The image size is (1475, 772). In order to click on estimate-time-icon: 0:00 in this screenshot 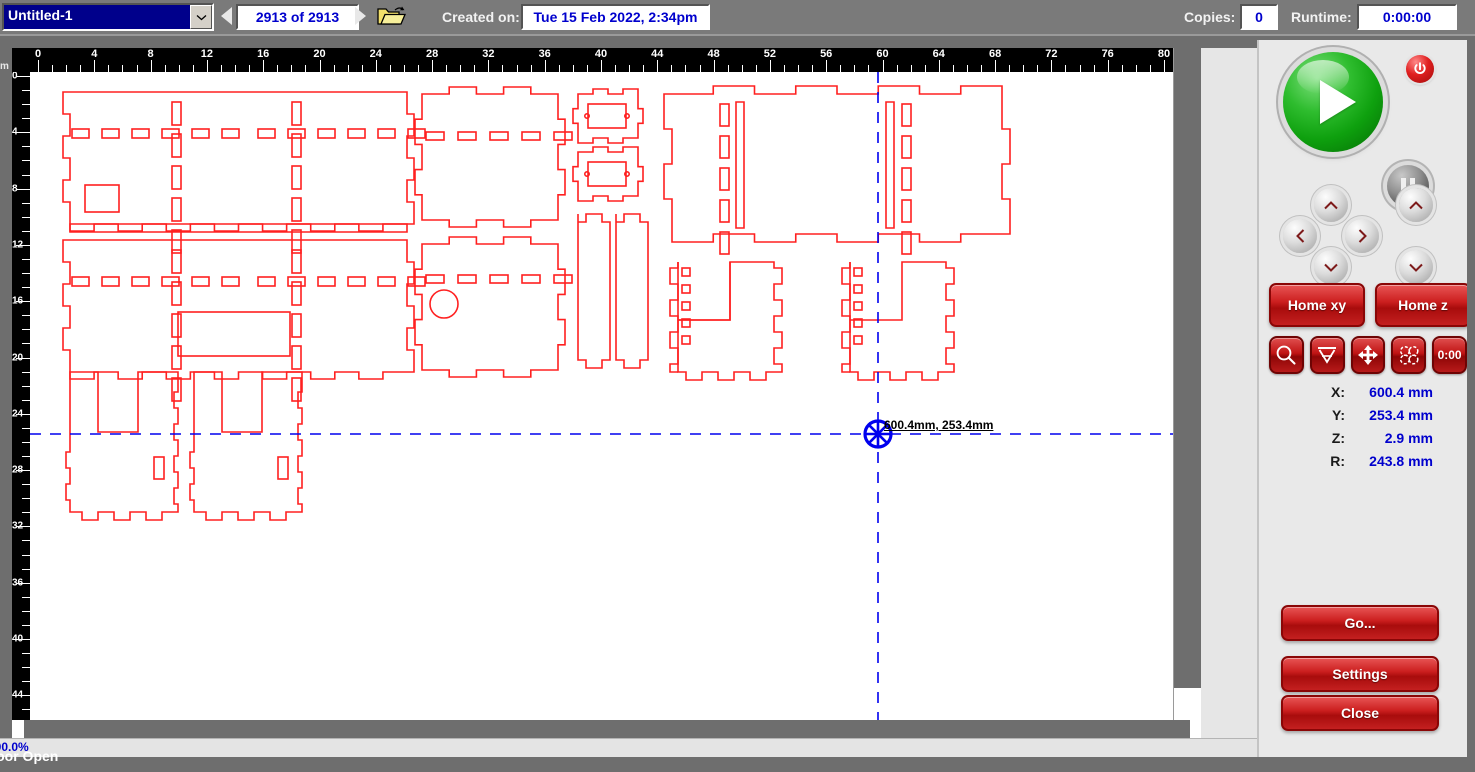, I will do `click(1449, 355)`.